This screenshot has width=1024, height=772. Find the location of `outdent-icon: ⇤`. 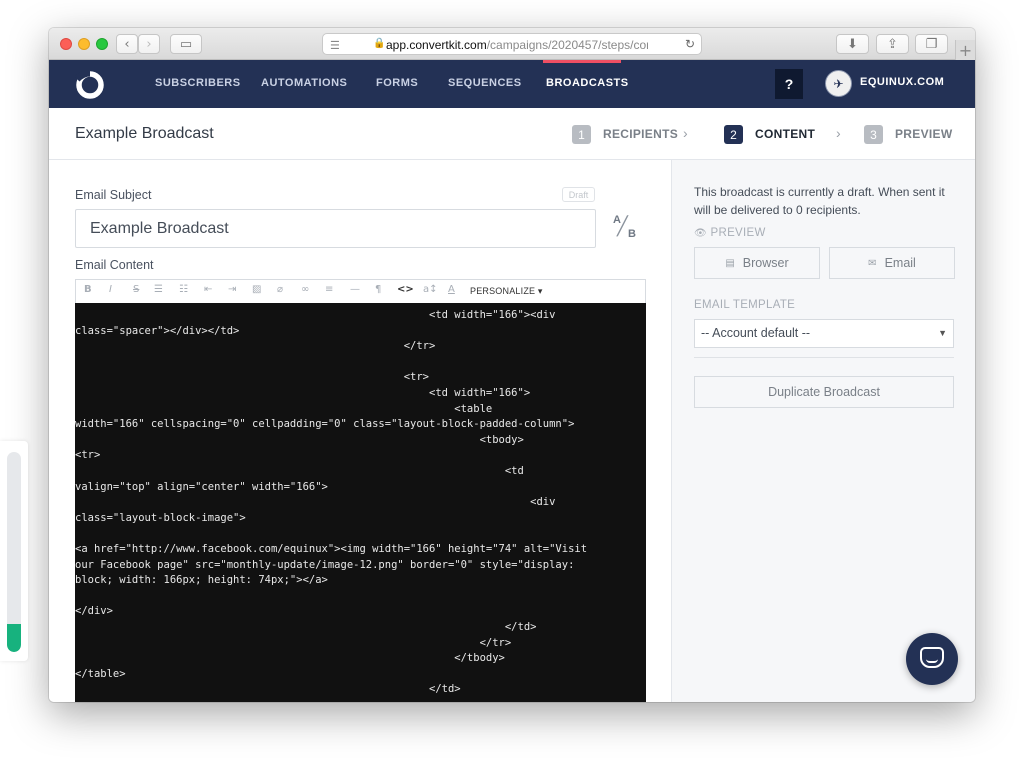

outdent-icon: ⇤ is located at coordinates (208, 289).